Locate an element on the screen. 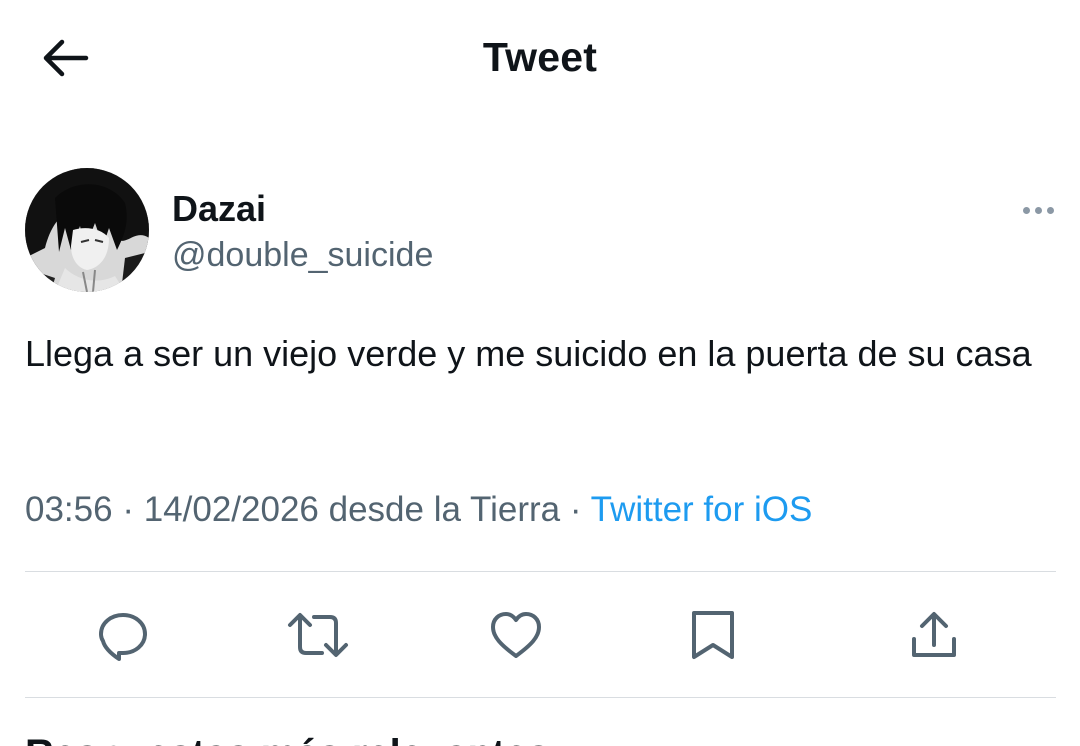  page-title: Tweet is located at coordinates (540, 57).